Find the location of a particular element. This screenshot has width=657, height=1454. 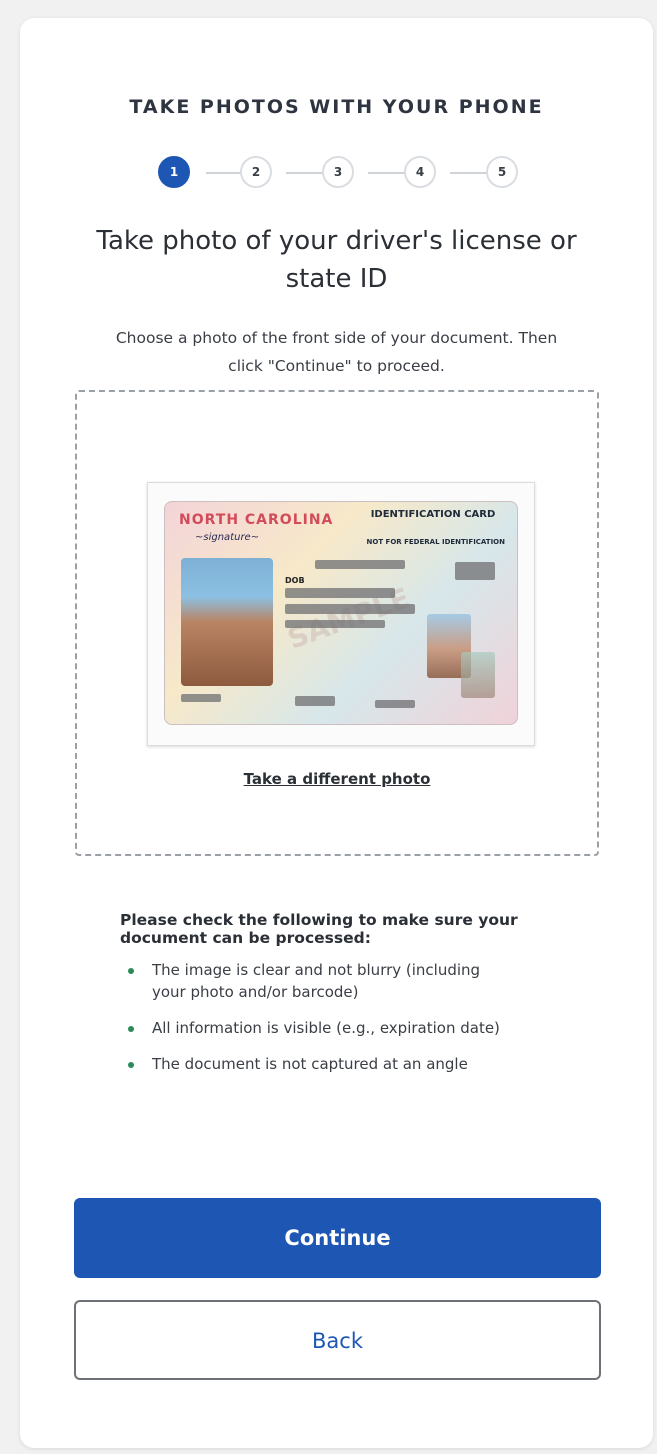

take-different-photo-link: Take a different photo is located at coordinates (337, 779).